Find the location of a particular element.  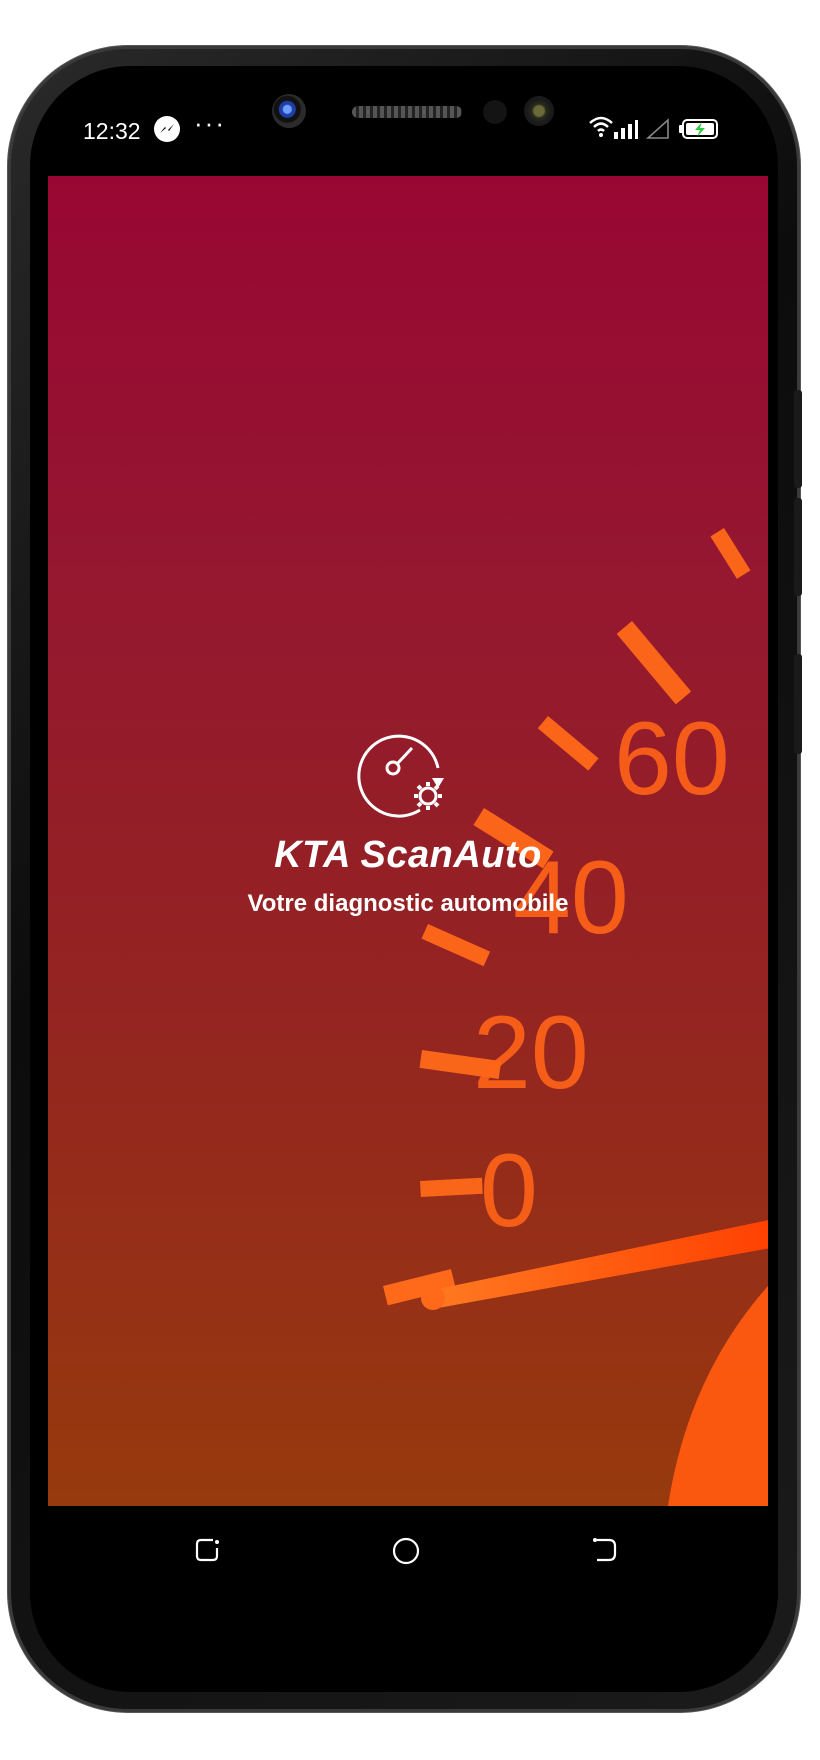

battery-charging-icon is located at coordinates (698, 129).